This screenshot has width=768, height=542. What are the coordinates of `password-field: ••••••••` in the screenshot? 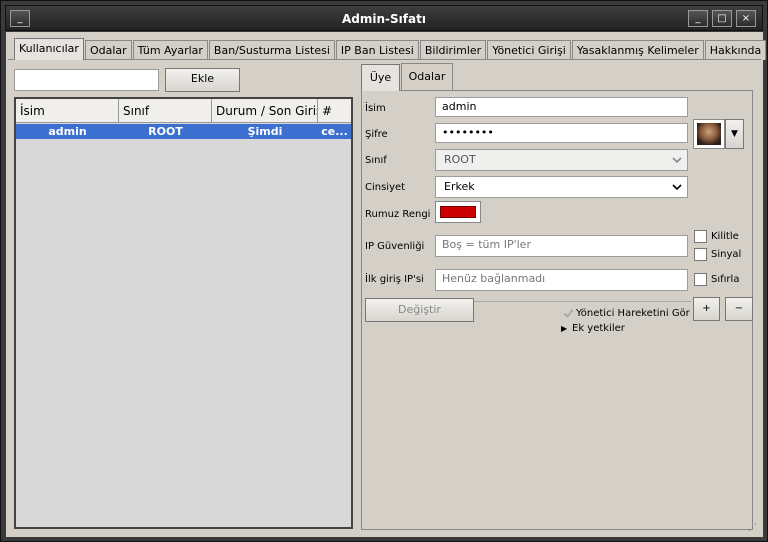 It's located at (561, 133).